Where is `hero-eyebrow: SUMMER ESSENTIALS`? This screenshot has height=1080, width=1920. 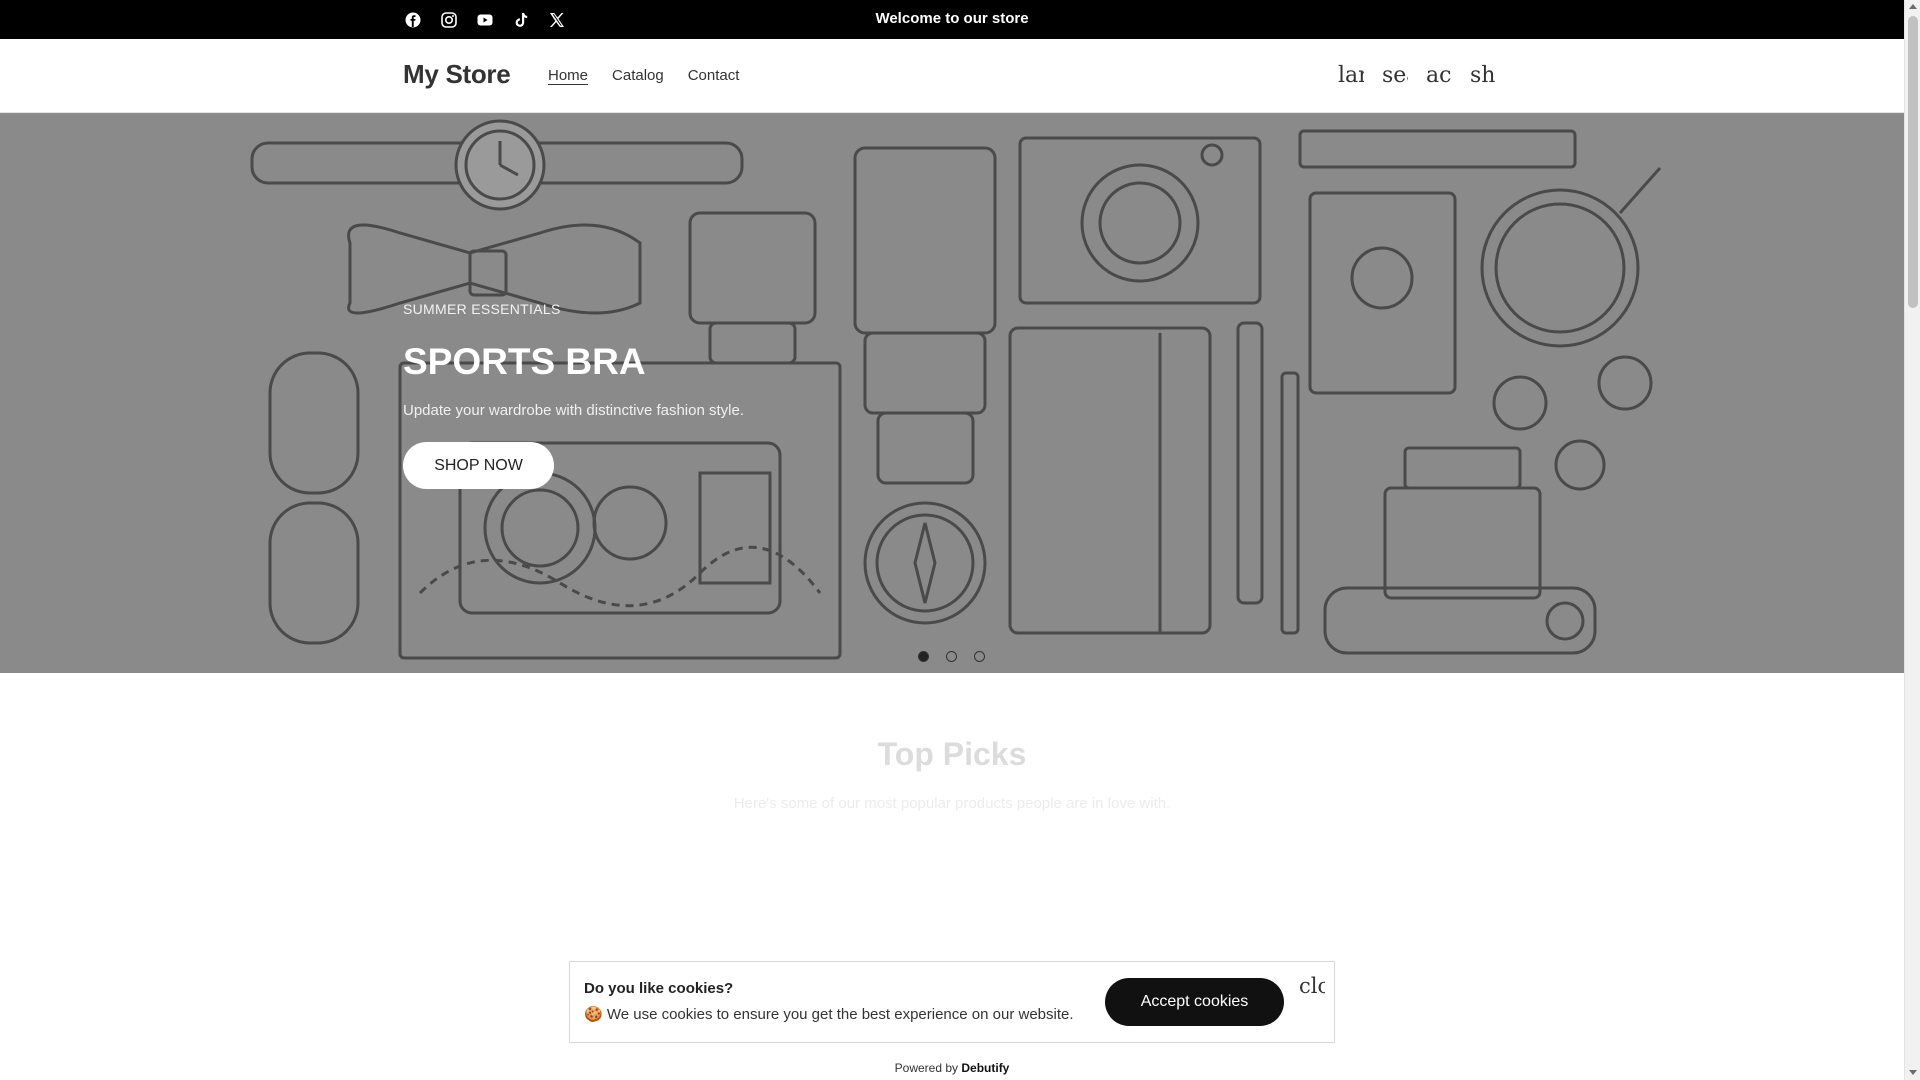 hero-eyebrow: SUMMER ESSENTIALS is located at coordinates (482, 309).